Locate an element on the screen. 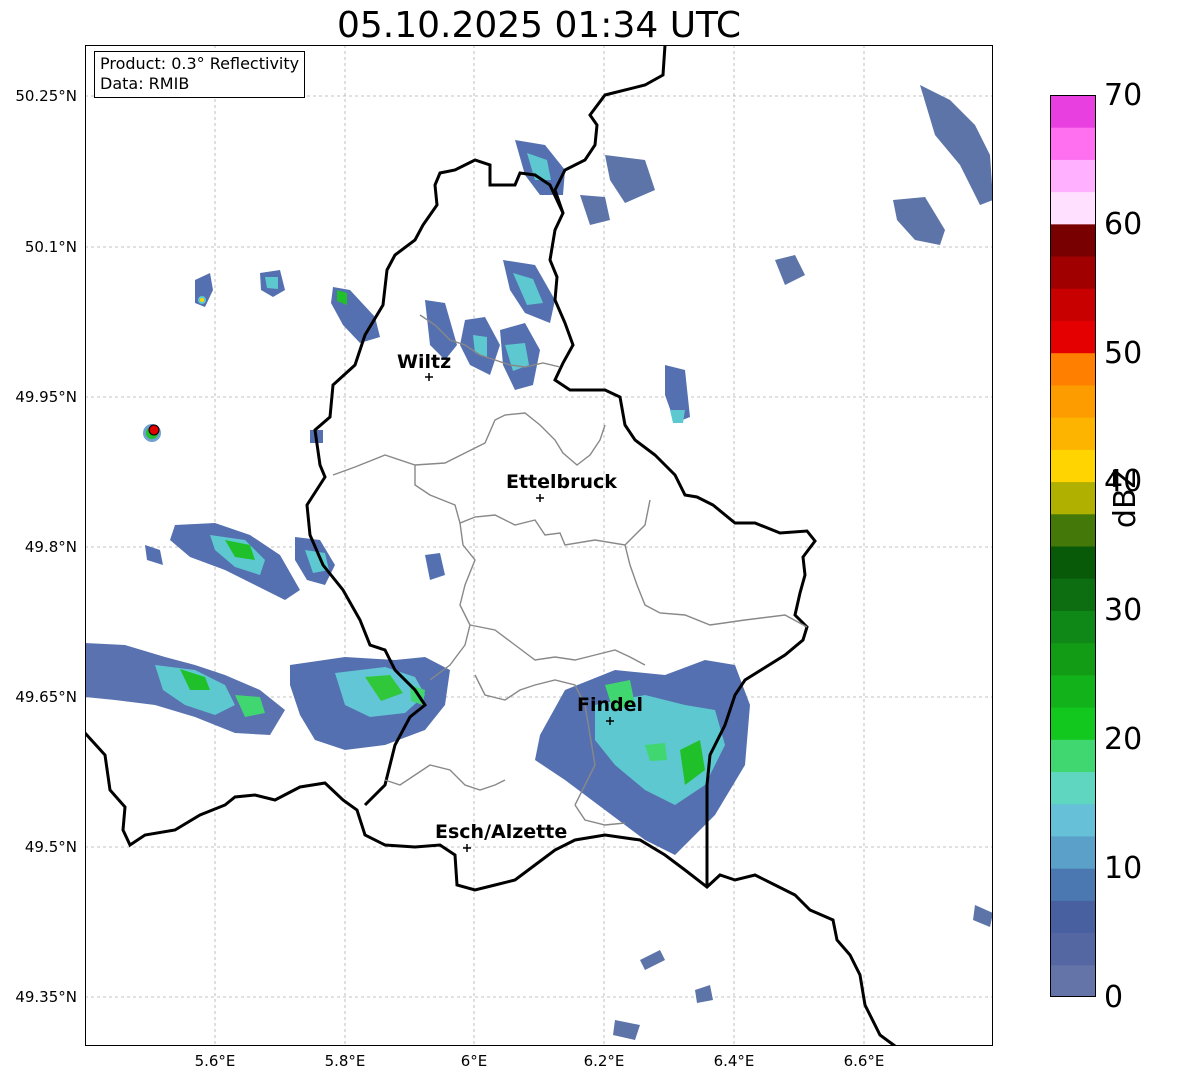 This screenshot has width=1184, height=1081. city-label-ettelbruck: Ettelbruck is located at coordinates (561, 482).